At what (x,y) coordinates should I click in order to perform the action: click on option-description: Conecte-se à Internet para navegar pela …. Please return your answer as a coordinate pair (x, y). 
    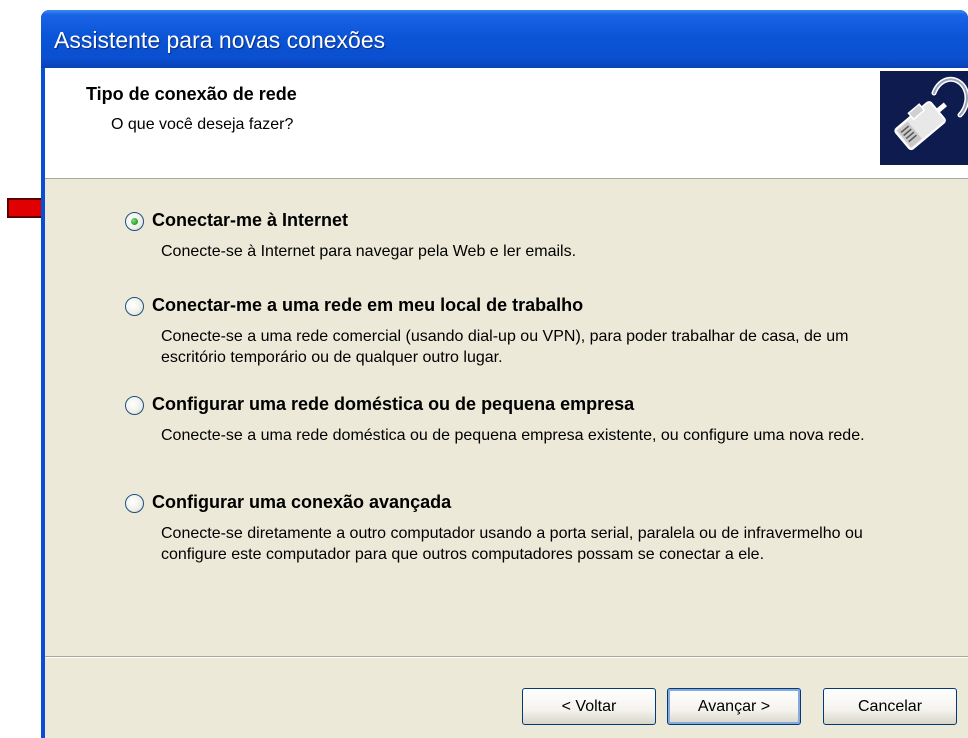
    Looking at the image, I should click on (369, 251).